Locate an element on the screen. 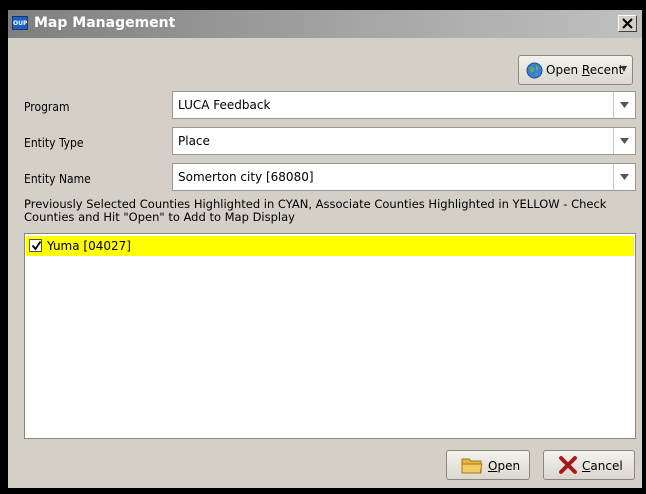 This screenshot has height=494, width=646. entity-name-dropdown-button is located at coordinates (624, 177).